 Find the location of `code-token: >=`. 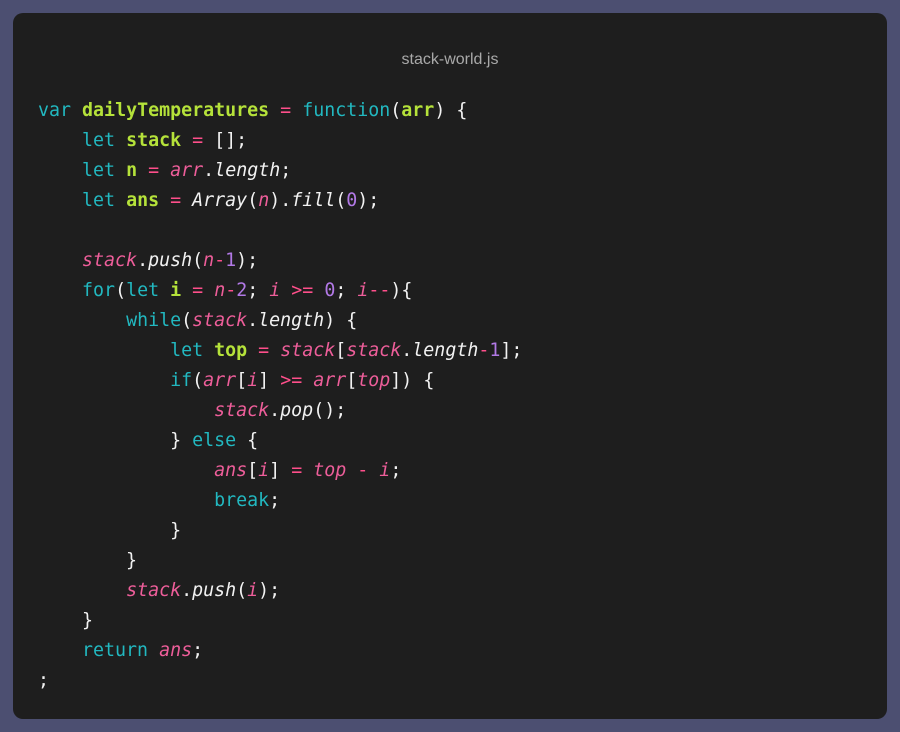

code-token: >= is located at coordinates (302, 290).